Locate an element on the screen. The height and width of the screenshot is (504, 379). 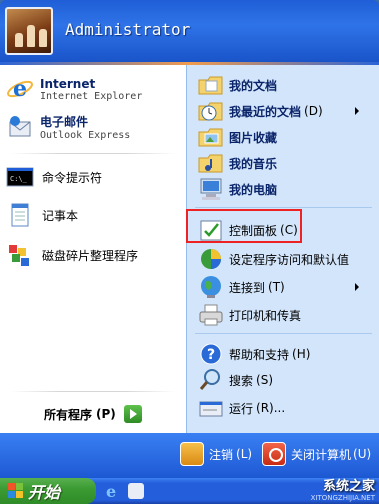
right-connect-to-label: 连接到 is located at coordinates (247, 287).